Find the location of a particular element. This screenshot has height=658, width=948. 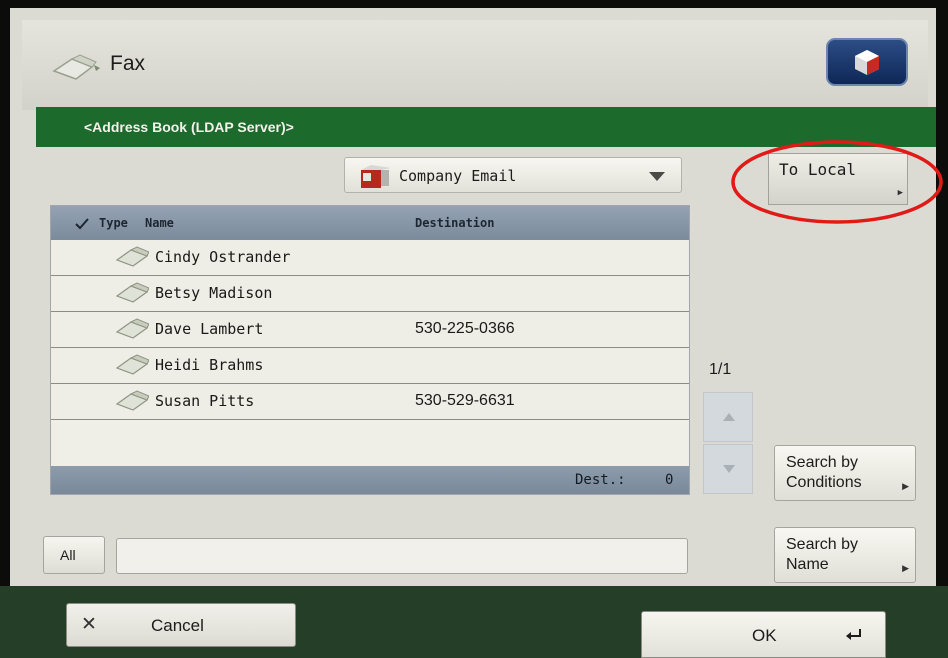

contact-destination: 530-225-0366 is located at coordinates (465, 328).